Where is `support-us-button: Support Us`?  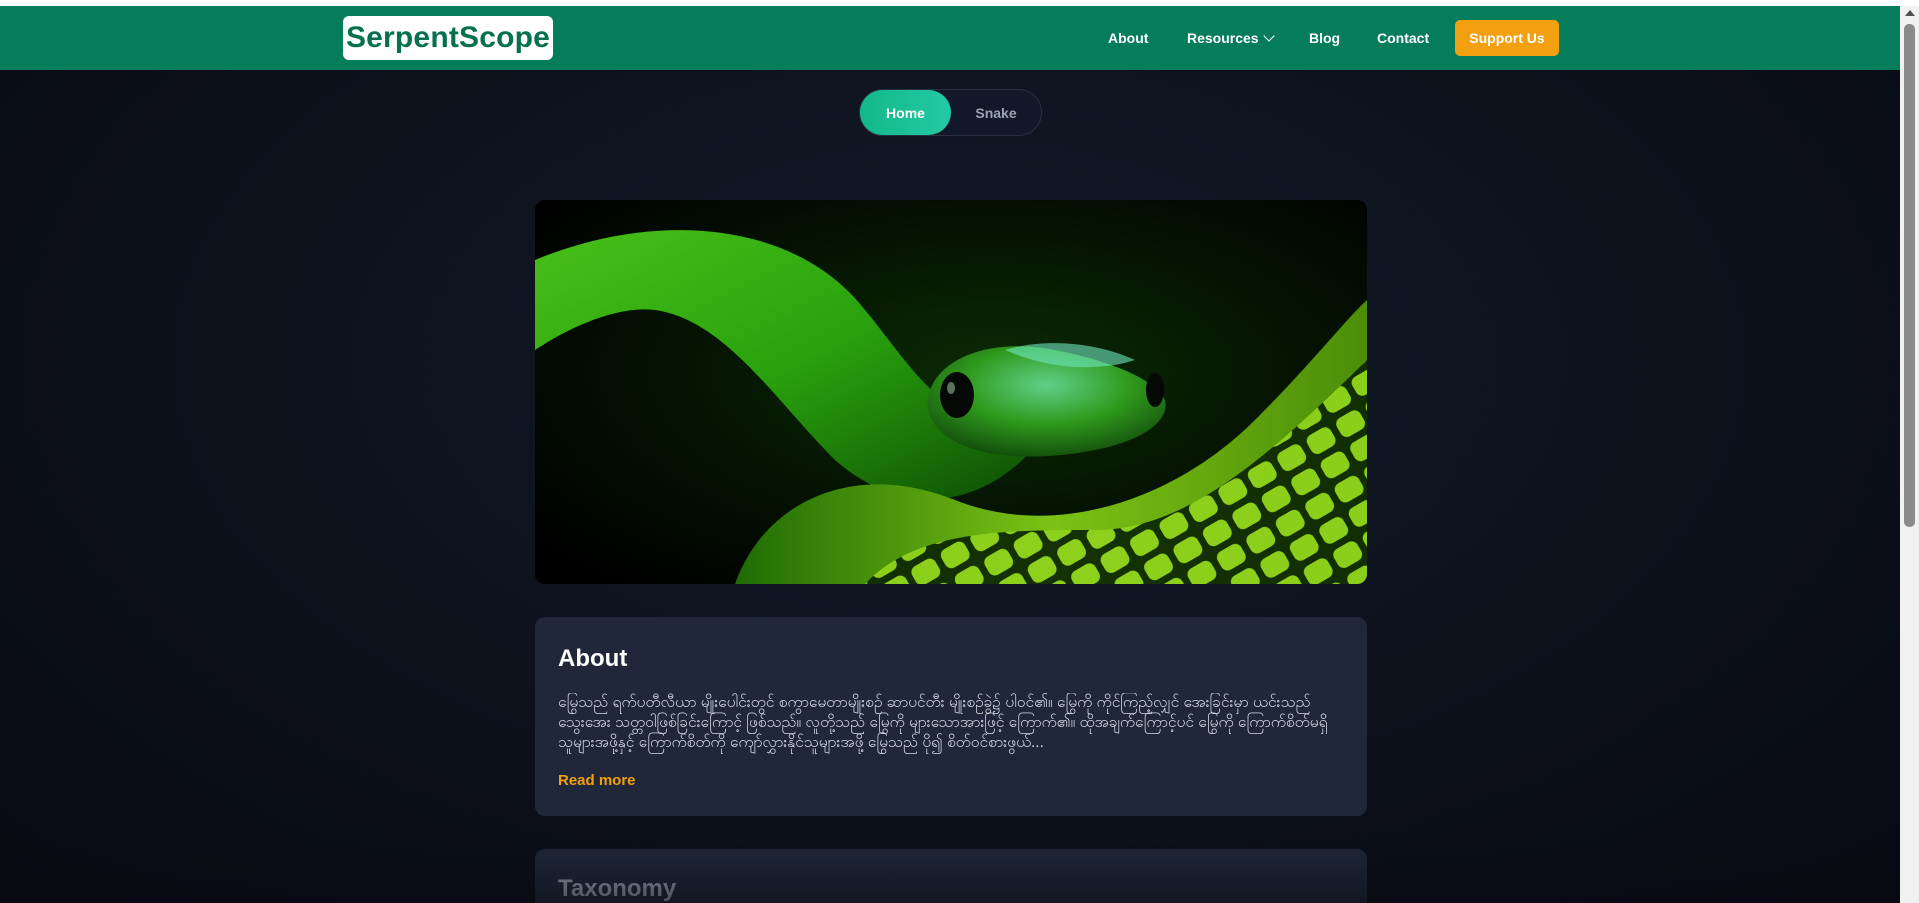 support-us-button: Support Us is located at coordinates (1507, 38).